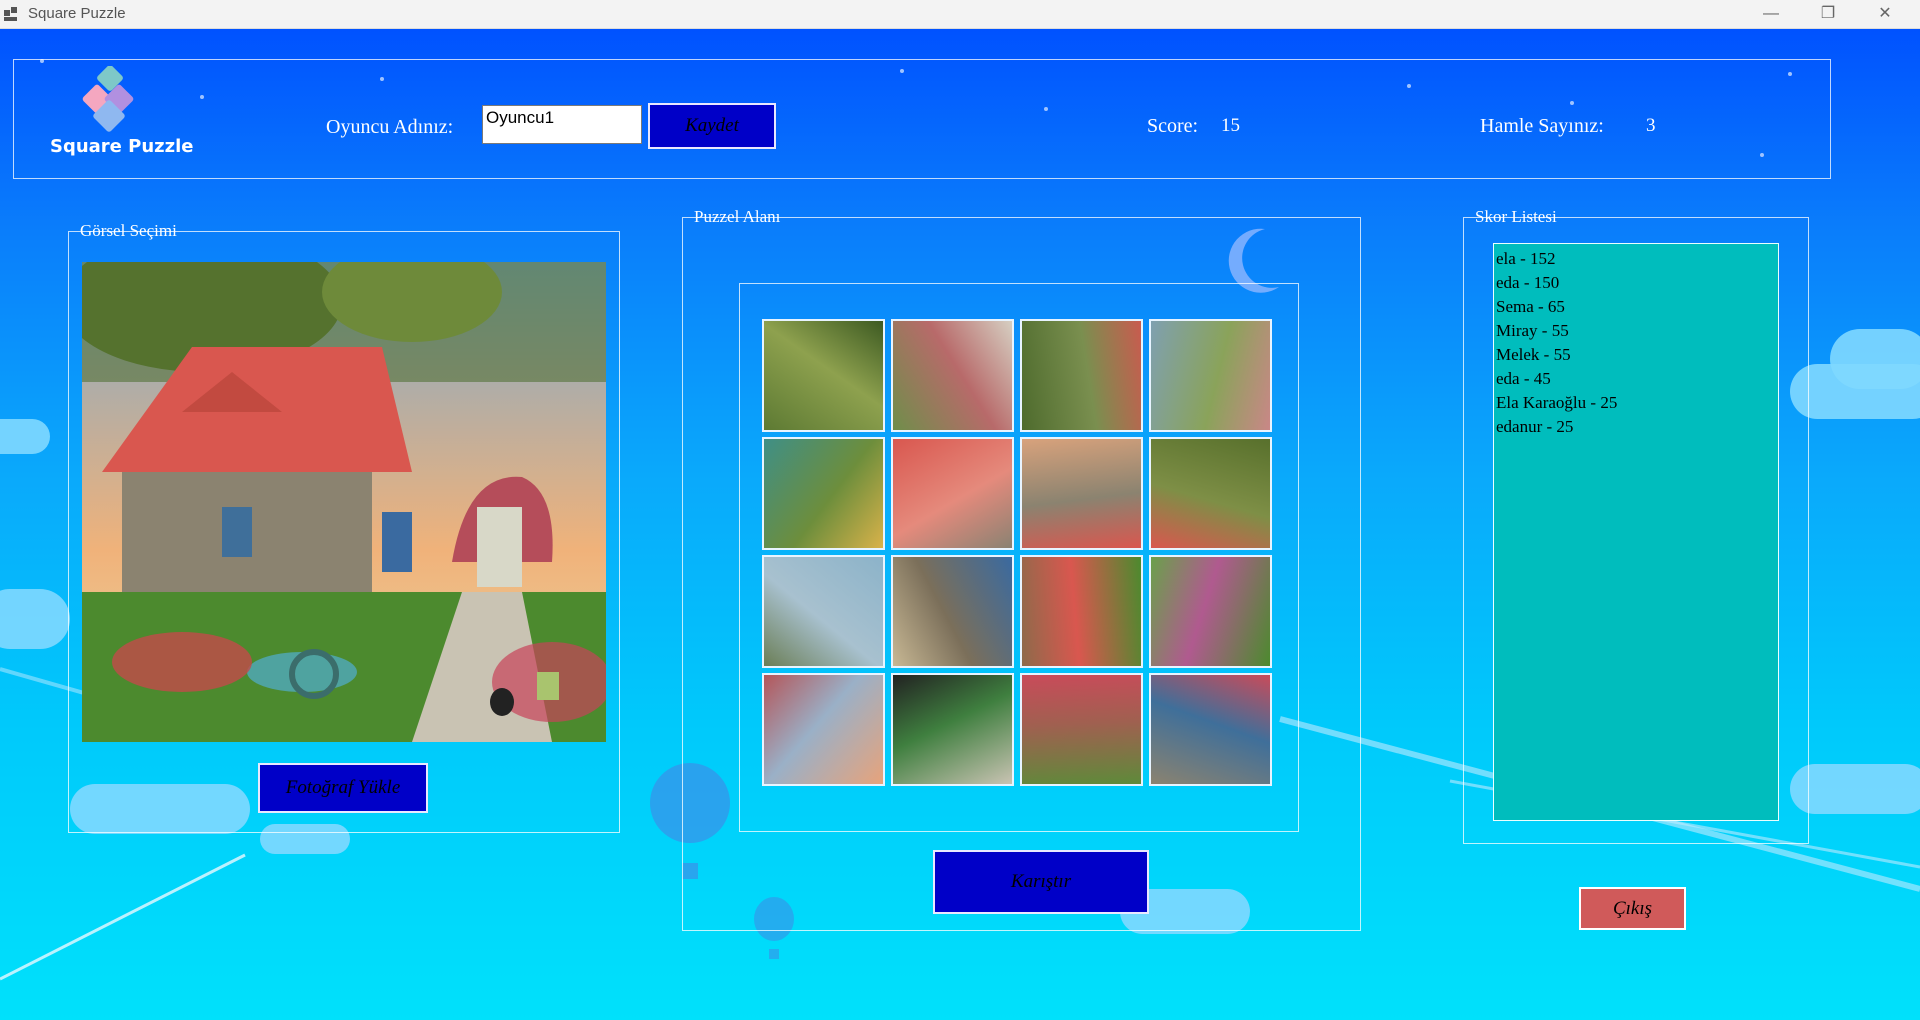  Describe the element at coordinates (1230, 125) in the screenshot. I see `score-value: 15` at that location.